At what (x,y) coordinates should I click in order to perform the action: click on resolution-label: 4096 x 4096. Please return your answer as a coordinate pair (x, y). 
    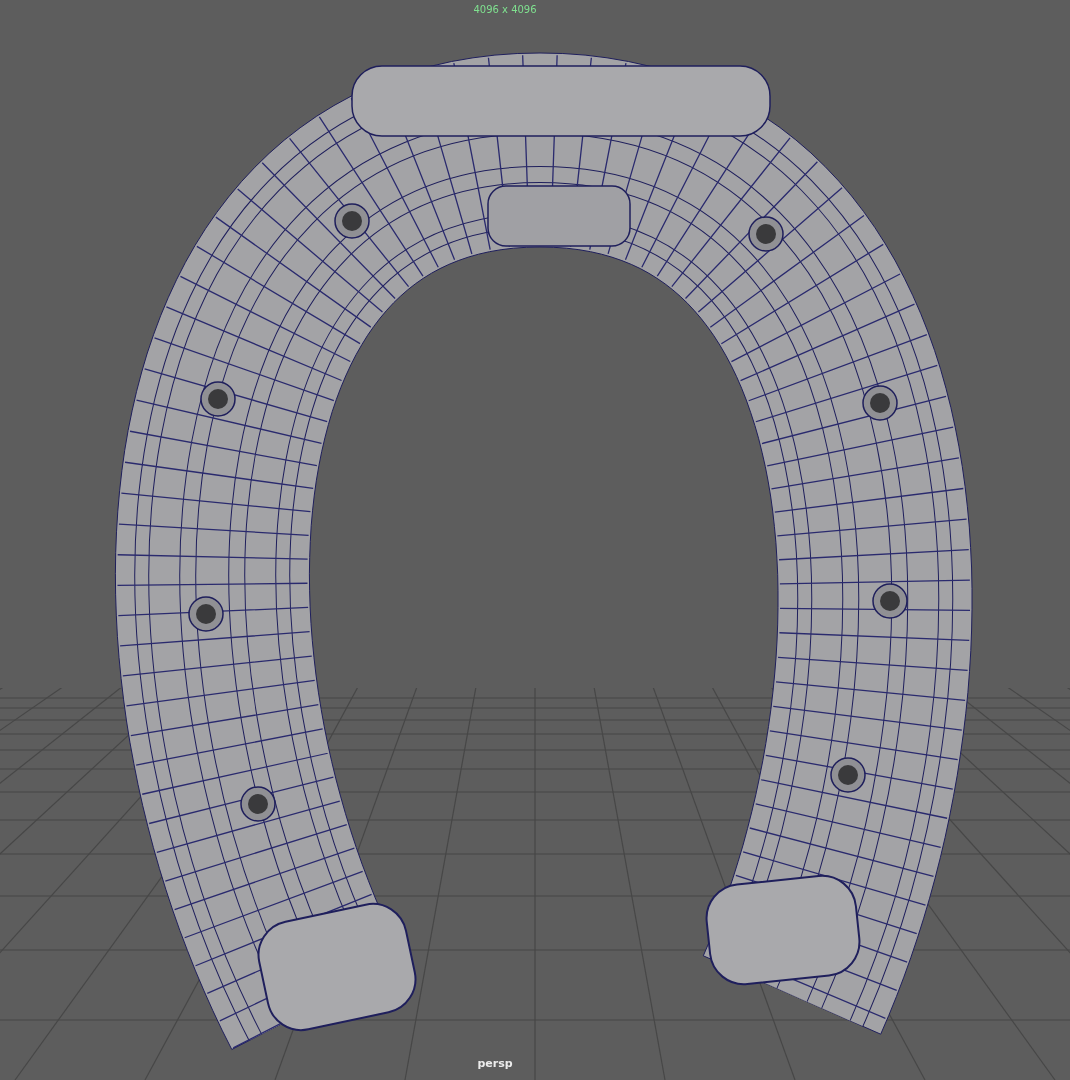
    Looking at the image, I should click on (505, 9).